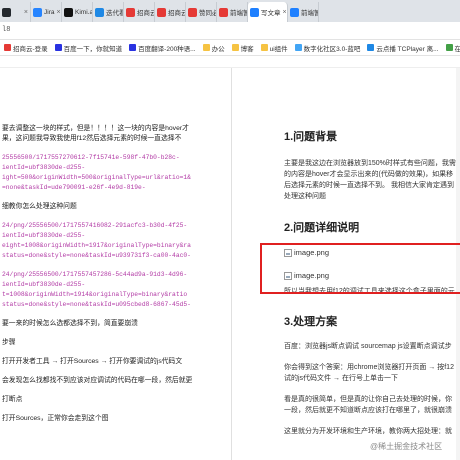  I want to click on github-icon, so click(6, 12).